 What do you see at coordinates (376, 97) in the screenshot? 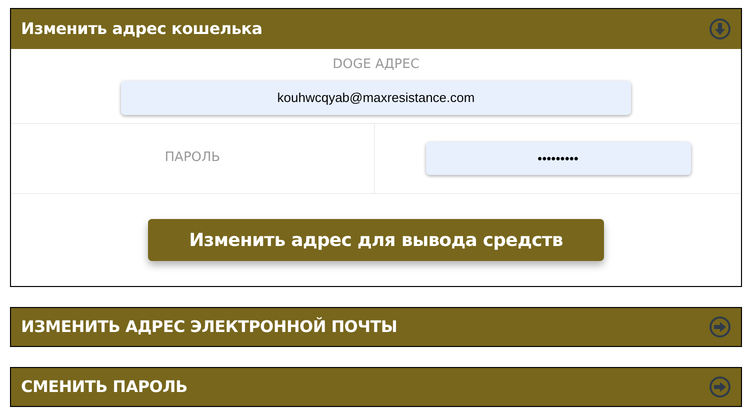
I see `address-field: kouhwcqyab@maxresistance.com` at bounding box center [376, 97].